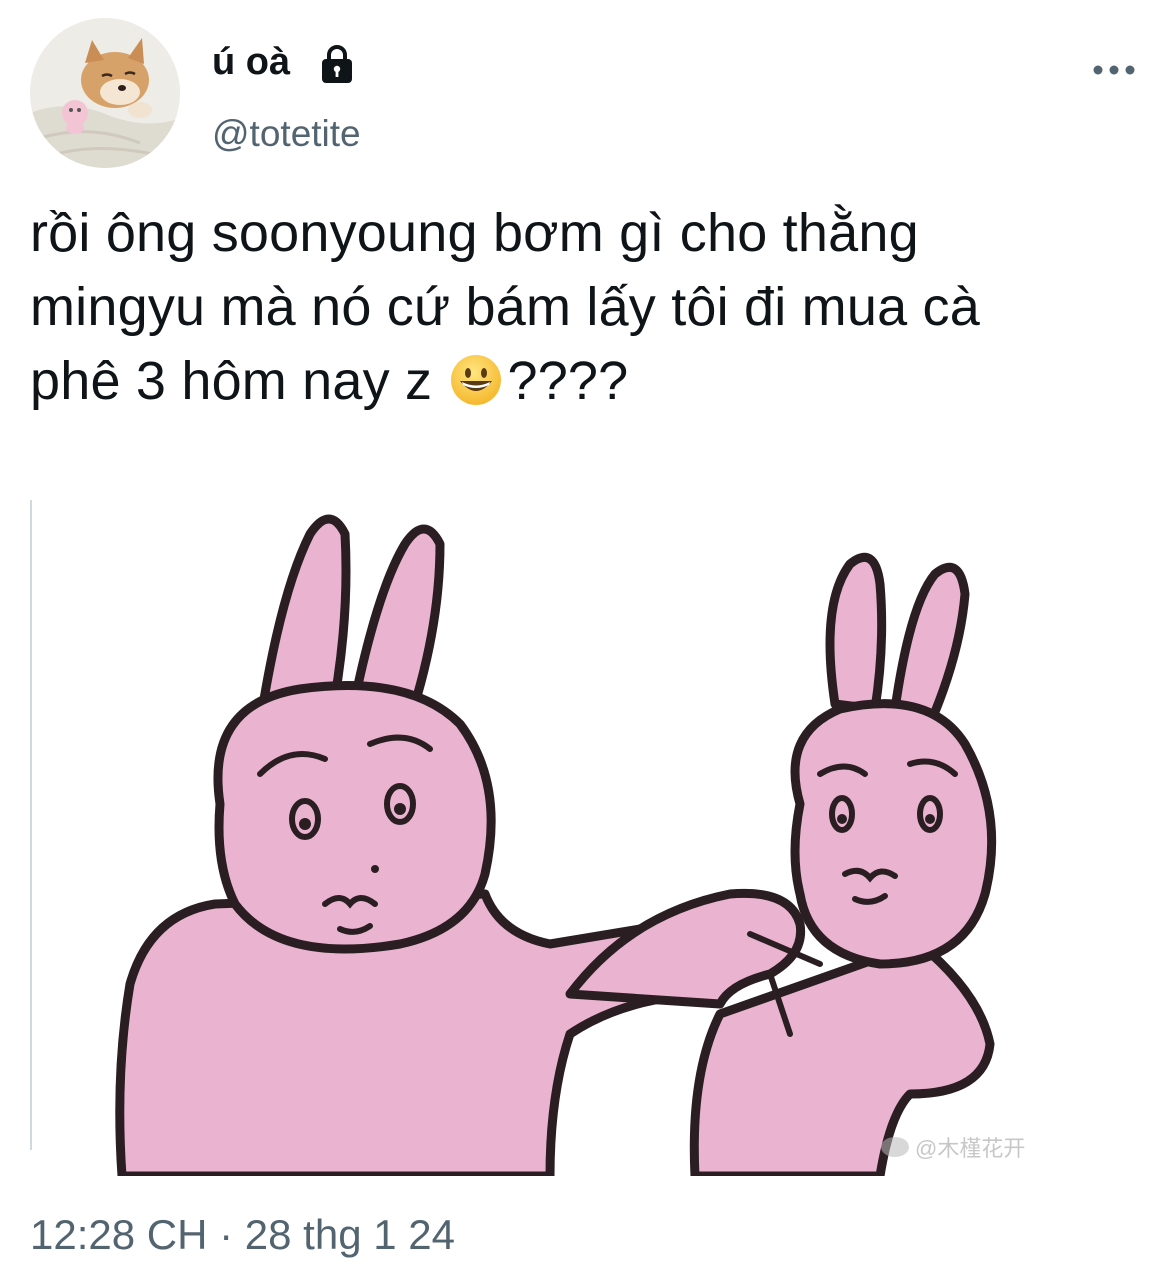 The image size is (1170, 1281). I want to click on tweet-header: ú oà @totetite, so click(585, 98).